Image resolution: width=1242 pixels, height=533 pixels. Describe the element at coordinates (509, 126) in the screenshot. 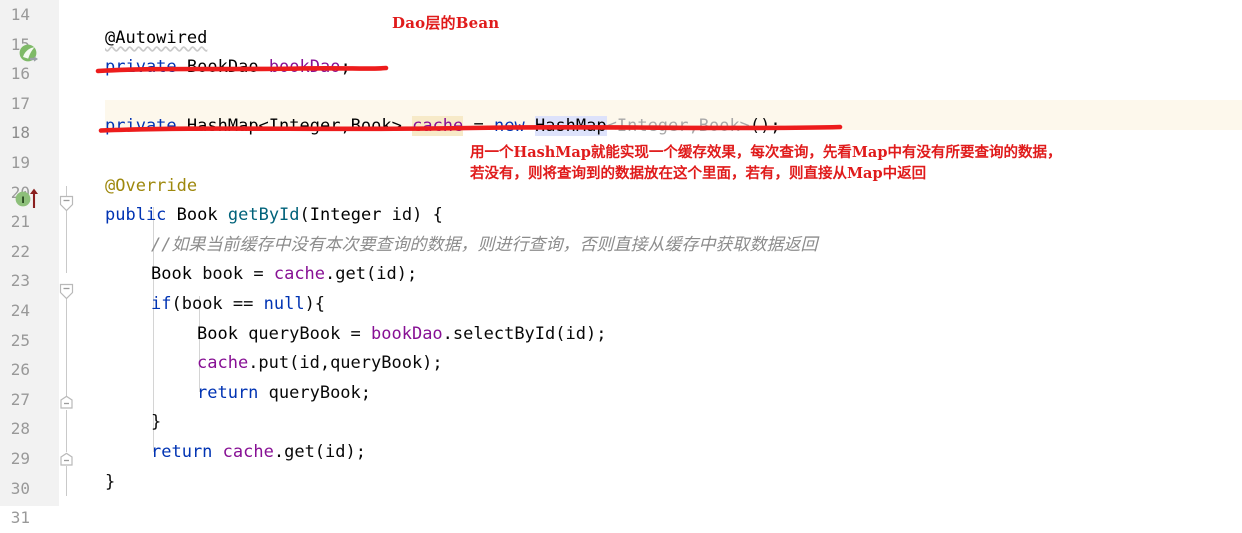

I see `code-token: new` at that location.